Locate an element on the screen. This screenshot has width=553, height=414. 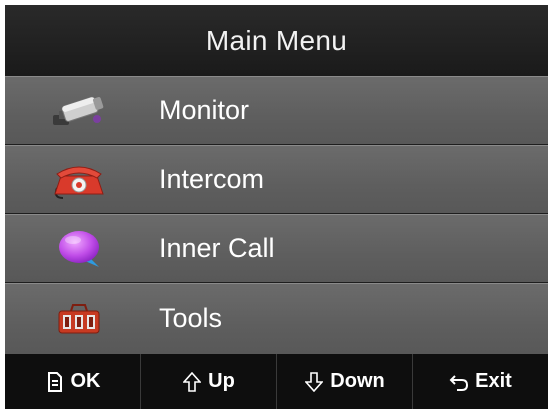
toolbox-icon is located at coordinates (79, 319).